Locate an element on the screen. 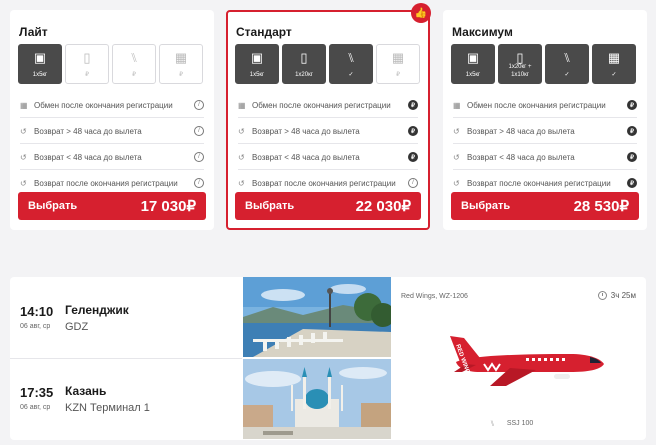 This screenshot has width=656, height=445. feature-seat: ⑊ ₽ is located at coordinates (134, 64).